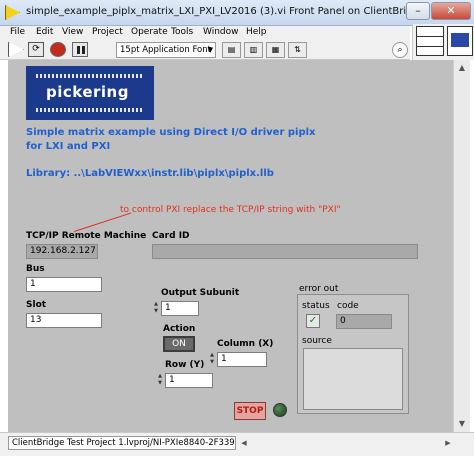  Describe the element at coordinates (103, 222) in the screenshot. I see `annotation-arrow` at that location.